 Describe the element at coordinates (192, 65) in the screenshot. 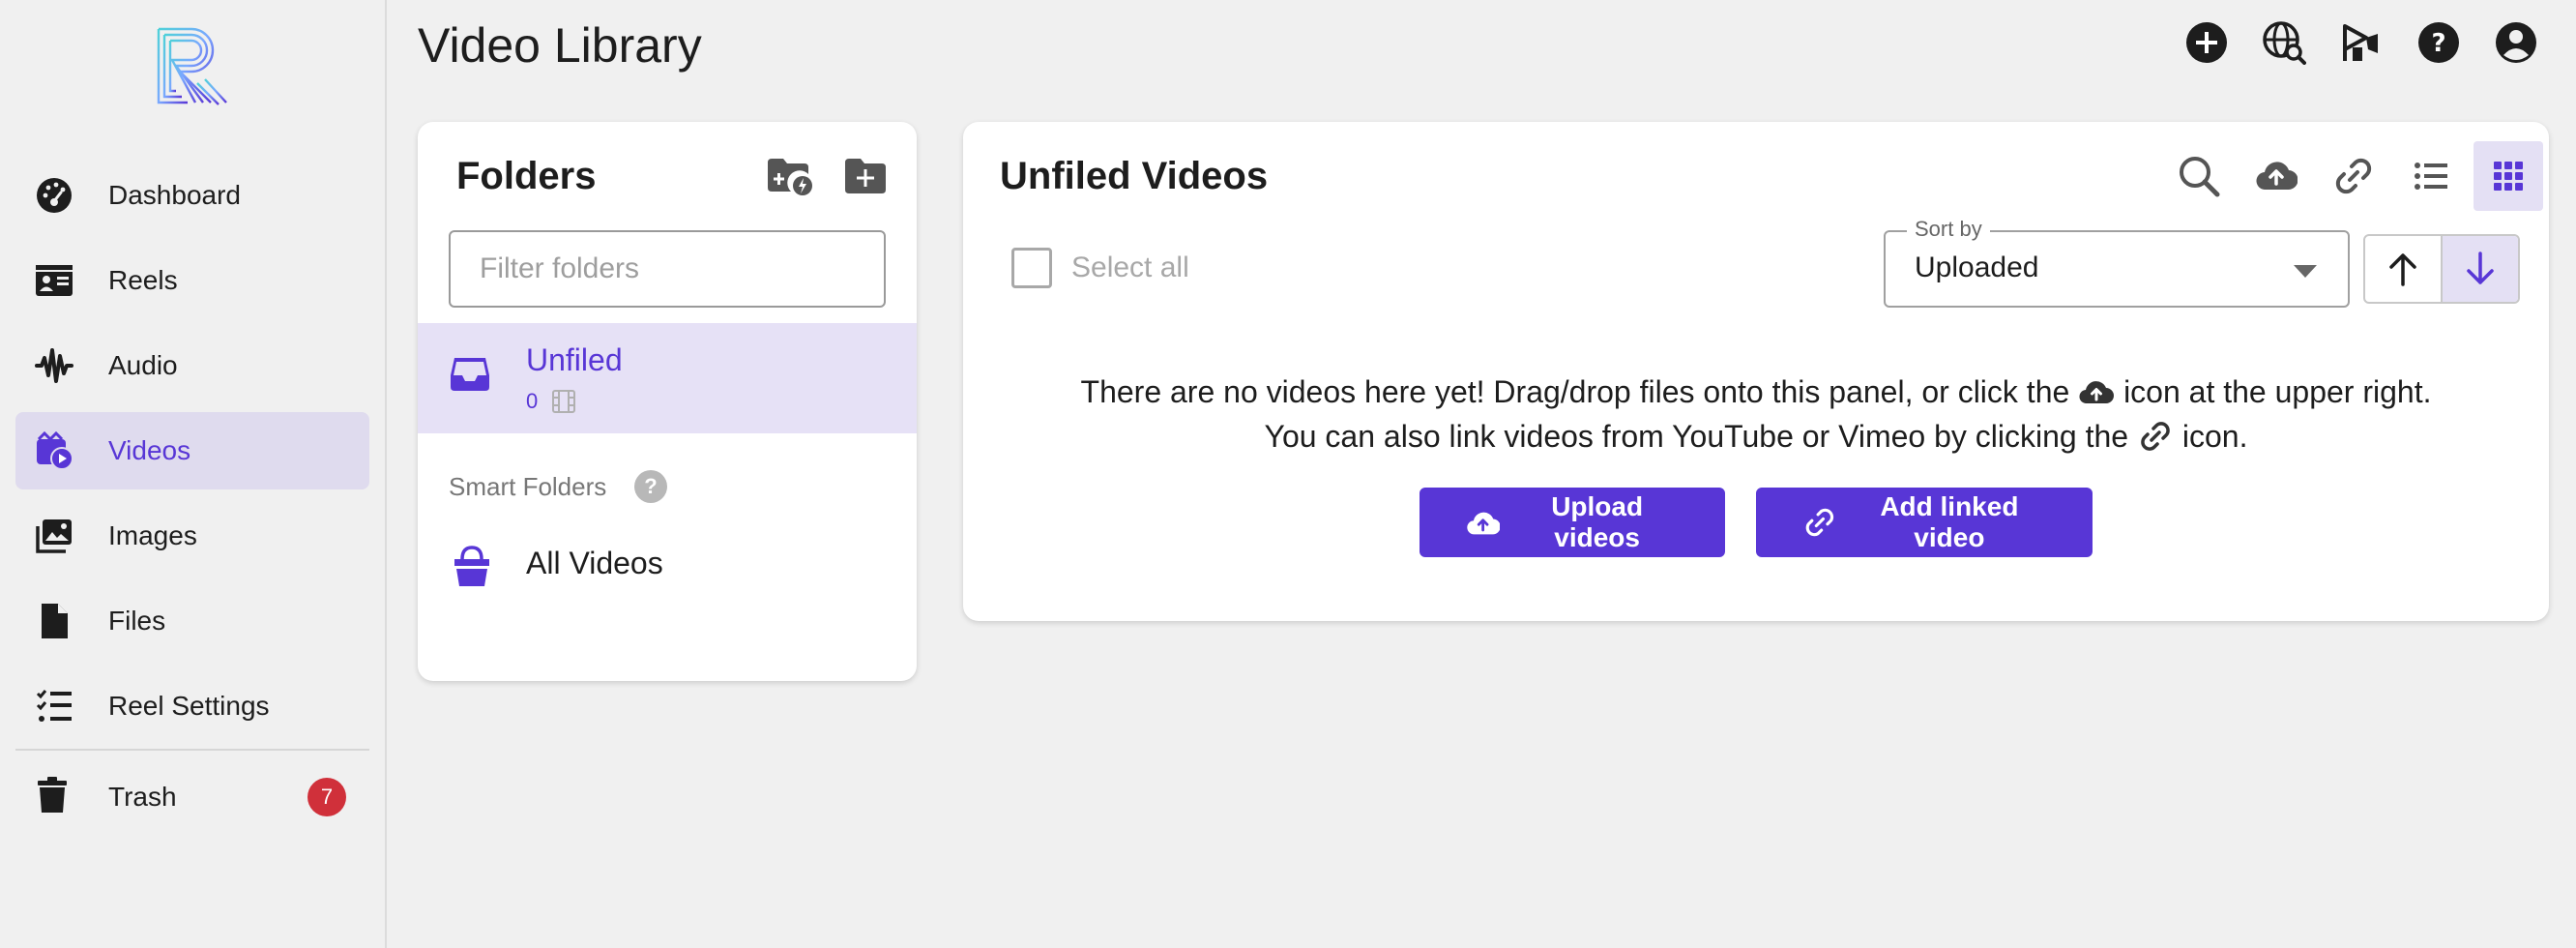

I see `brand-logo` at that location.